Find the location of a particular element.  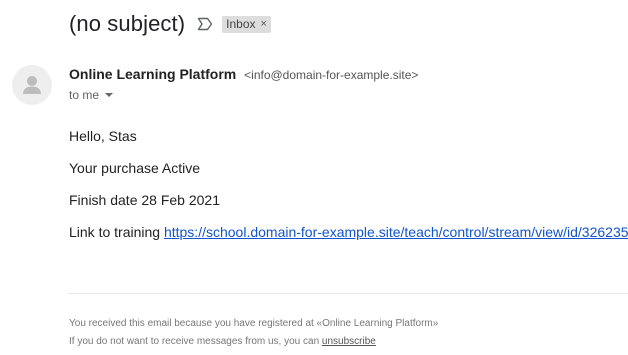

subject-header: (no subject) Inbox × is located at coordinates (170, 24).